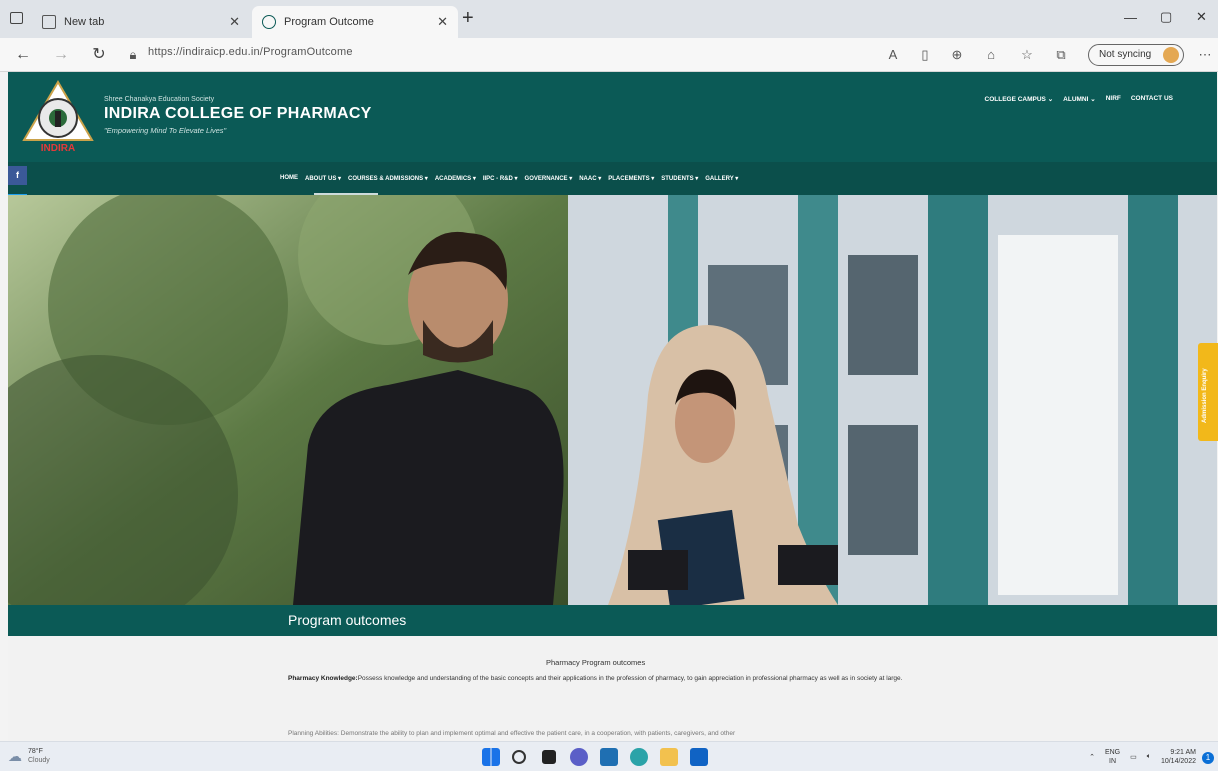 The width and height of the screenshot is (1218, 771). What do you see at coordinates (1183, 752) in the screenshot?
I see `clock-time: 9:21 AM` at bounding box center [1183, 752].